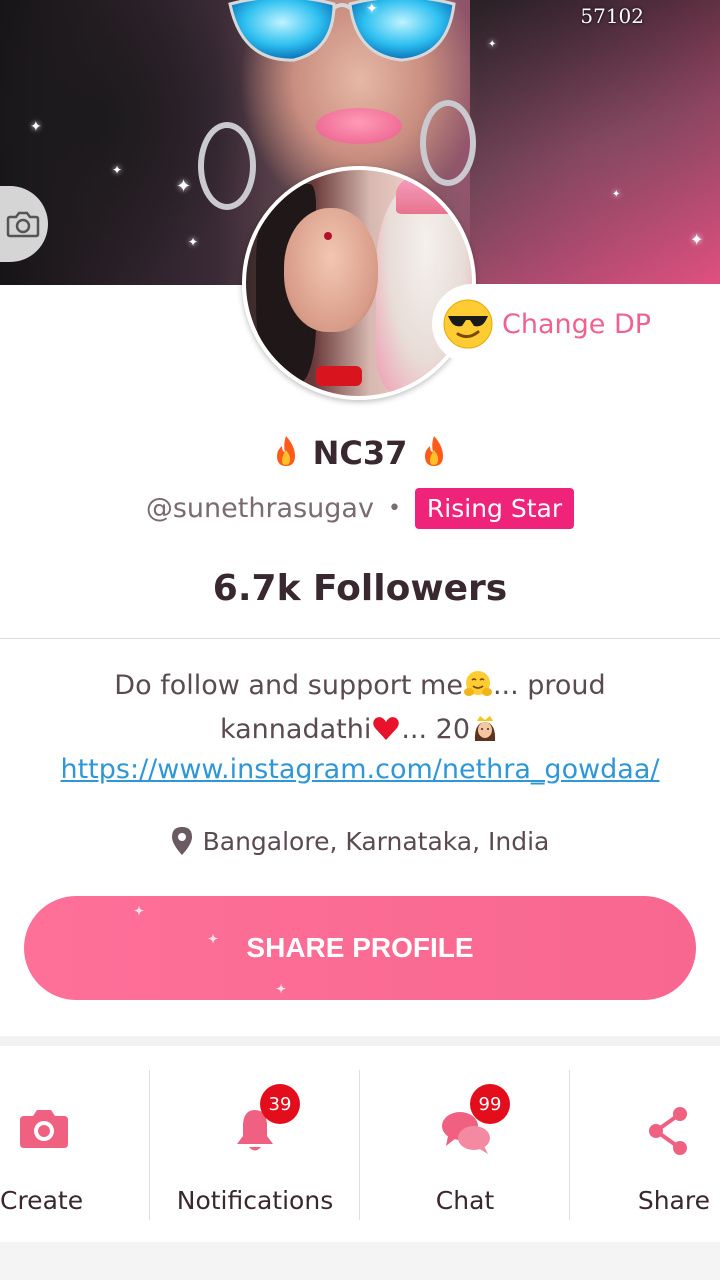  I want to click on share-icon-wrap, so click(671, 1131).